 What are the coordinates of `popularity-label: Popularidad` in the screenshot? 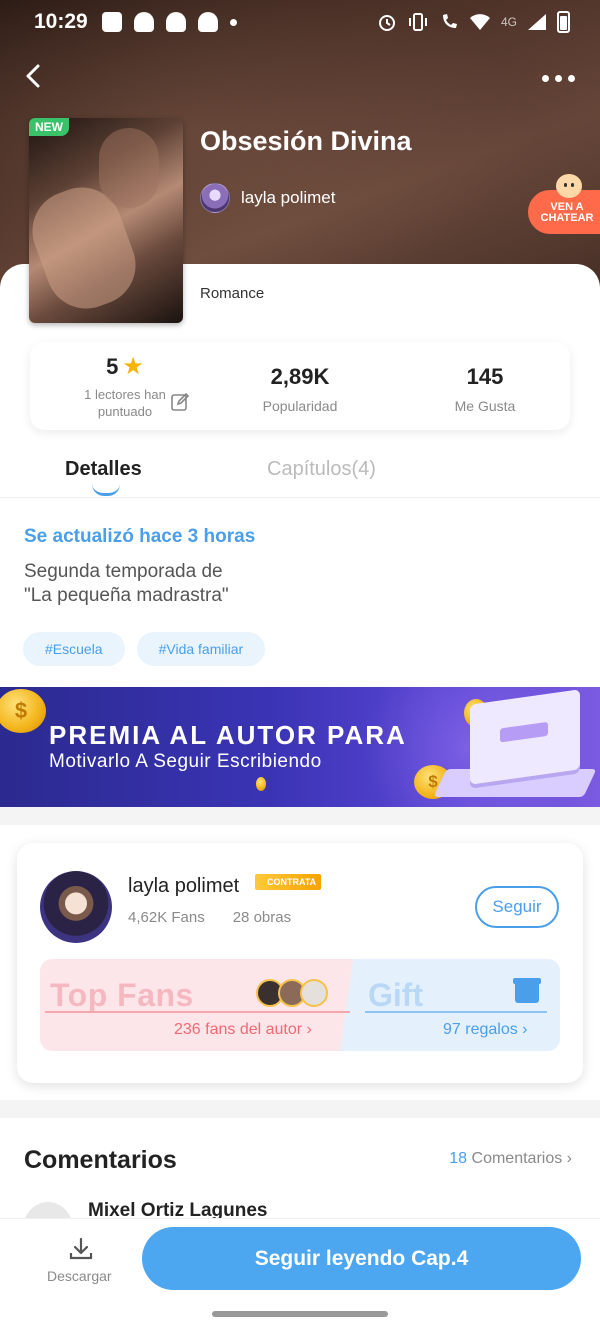 It's located at (300, 406).